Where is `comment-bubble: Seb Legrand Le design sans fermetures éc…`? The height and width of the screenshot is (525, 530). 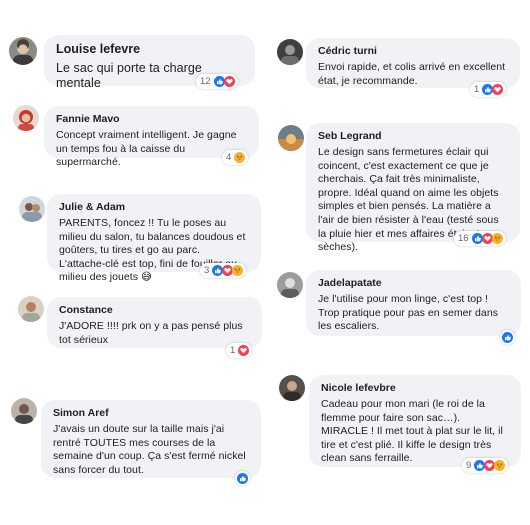 comment-bubble: Seb Legrand Le design sans fermetures éc… is located at coordinates (413, 188).